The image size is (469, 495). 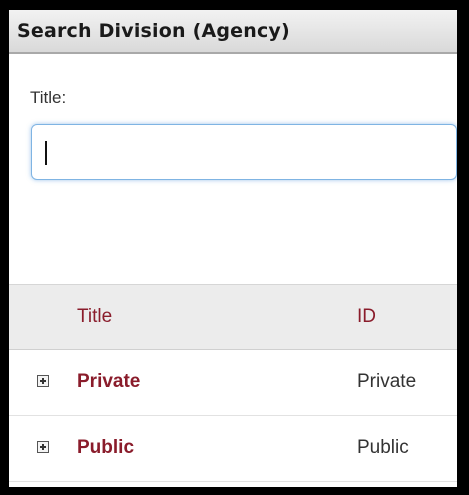 What do you see at coordinates (105, 448) in the screenshot?
I see `row-title-link: Public` at bounding box center [105, 448].